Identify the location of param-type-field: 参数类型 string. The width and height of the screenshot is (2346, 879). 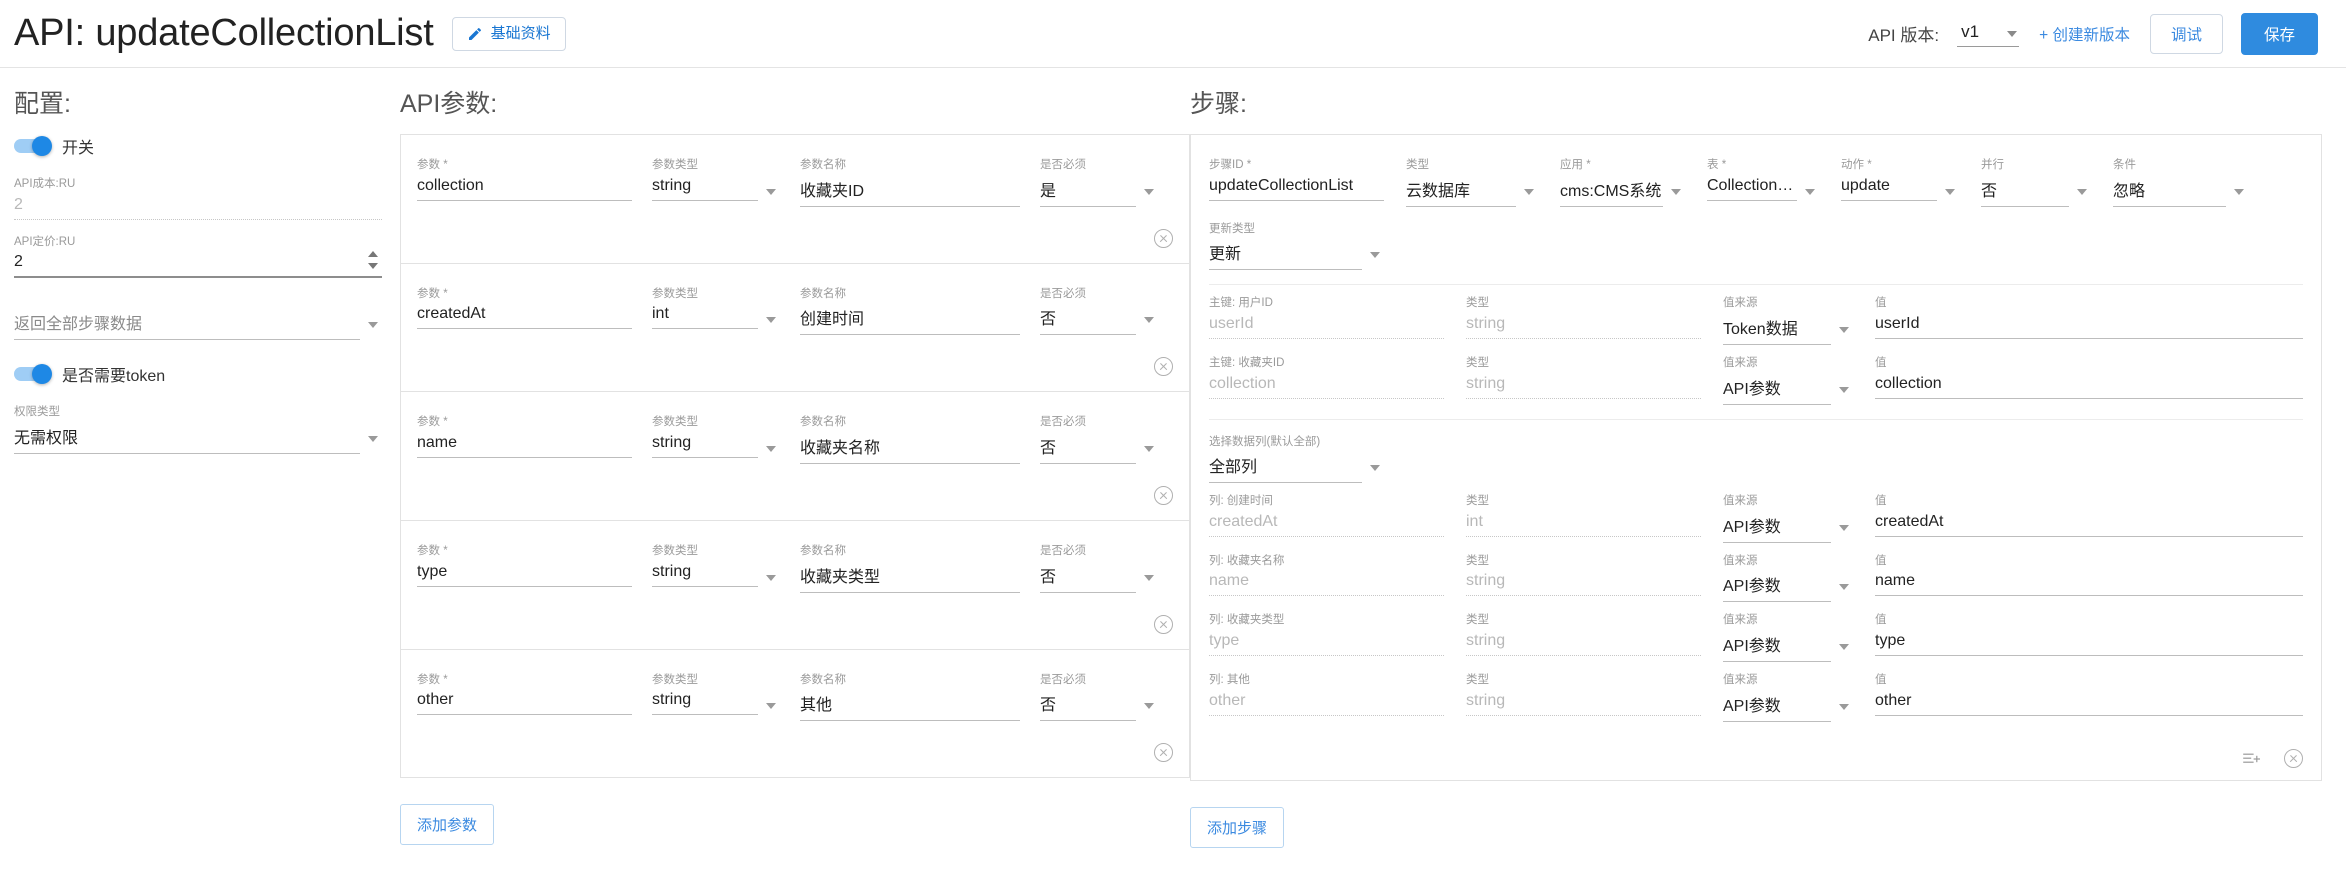
(716, 175).